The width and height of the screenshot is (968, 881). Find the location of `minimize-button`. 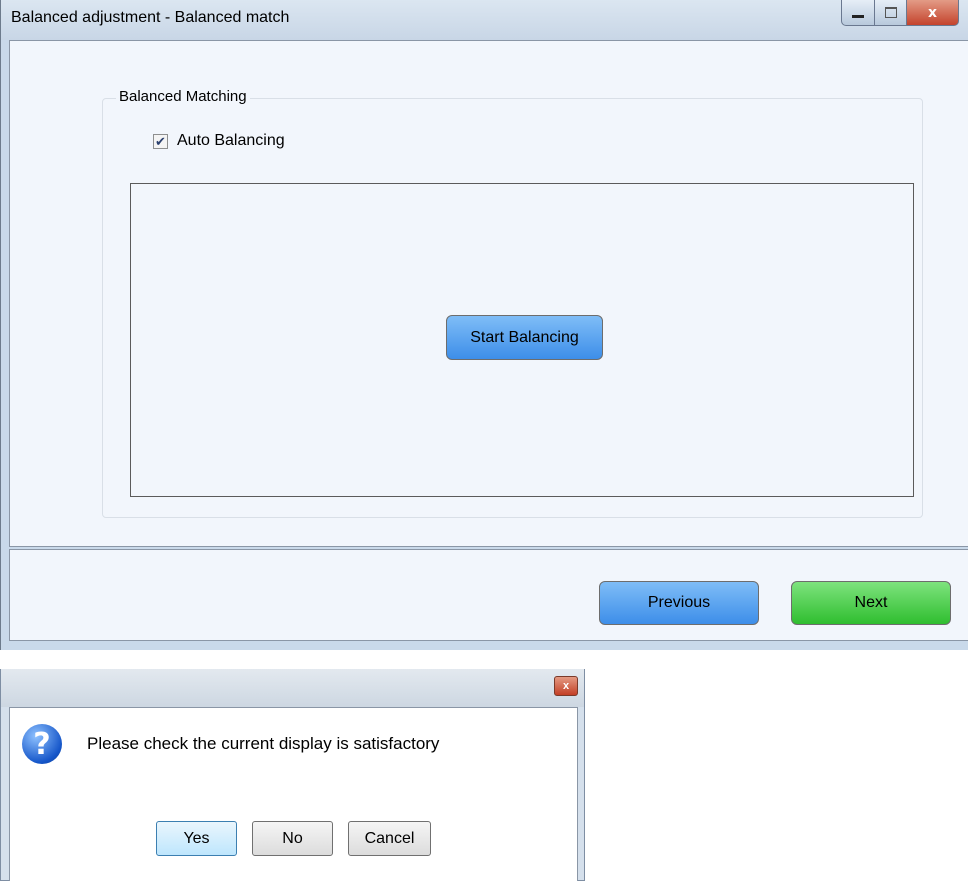

minimize-button is located at coordinates (858, 13).